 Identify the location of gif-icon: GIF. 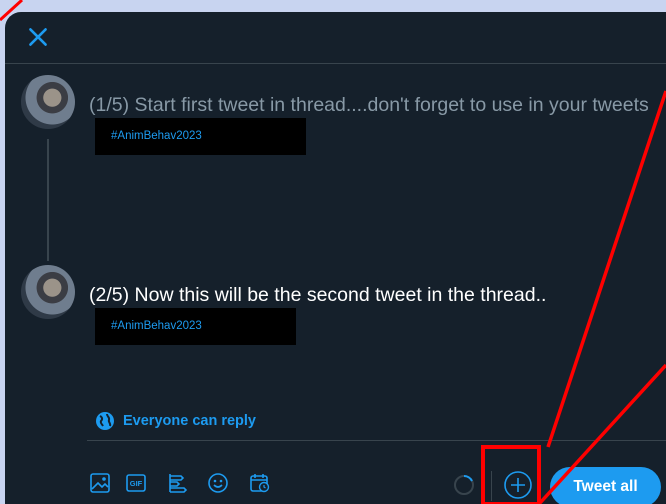
(136, 483).